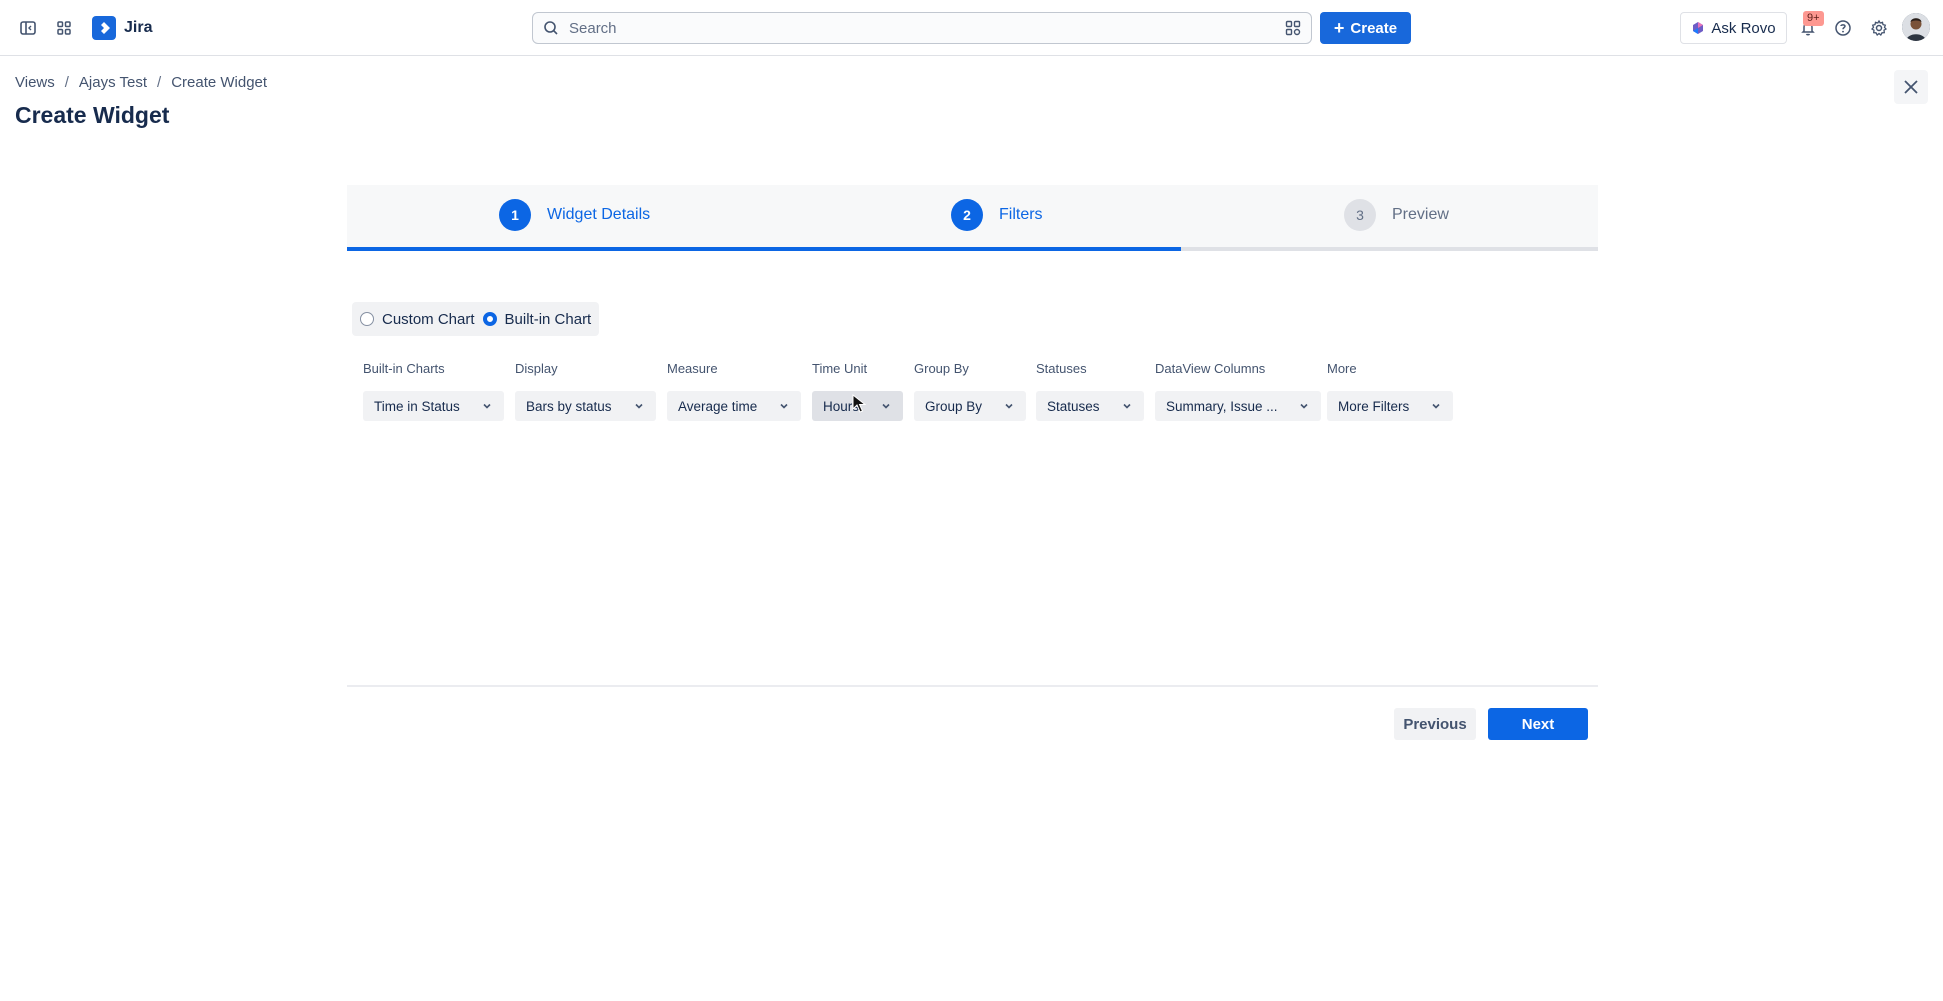  I want to click on filter-label: Built-in Charts, so click(404, 368).